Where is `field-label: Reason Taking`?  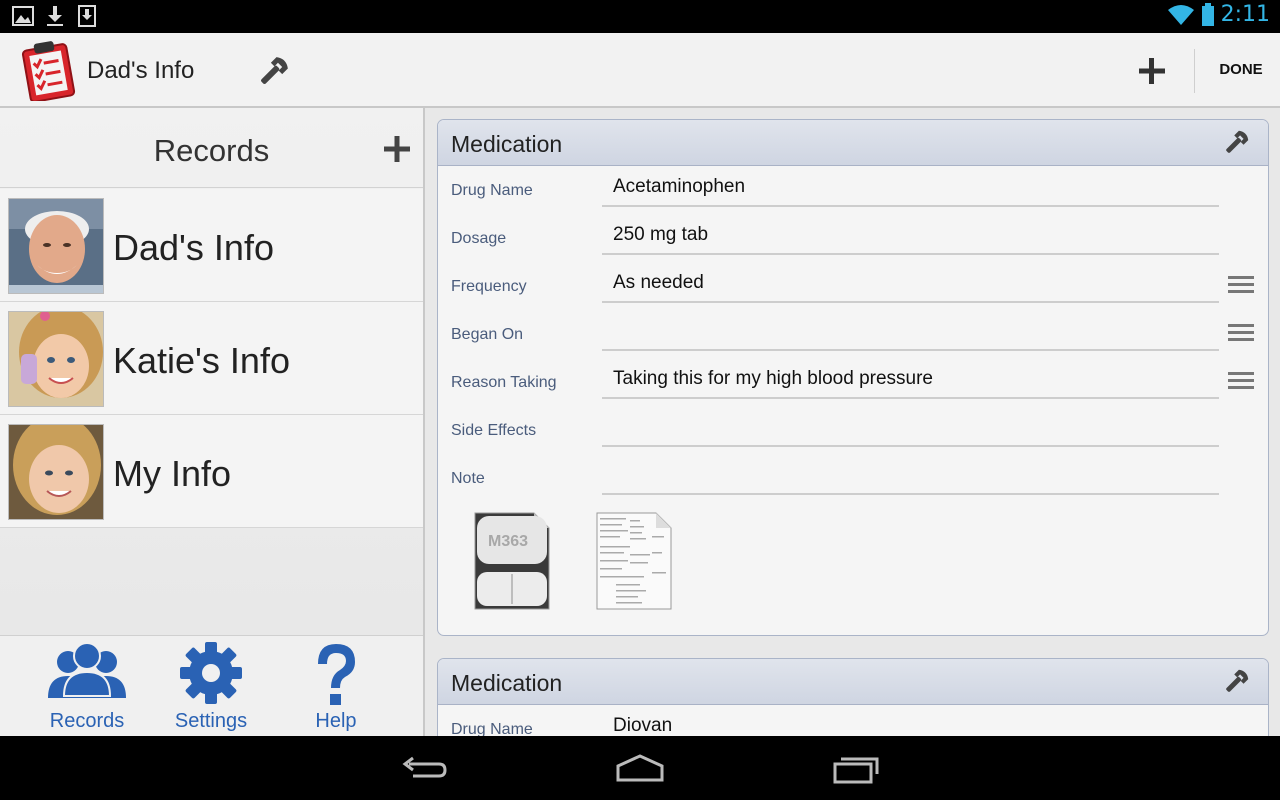 field-label: Reason Taking is located at coordinates (504, 382).